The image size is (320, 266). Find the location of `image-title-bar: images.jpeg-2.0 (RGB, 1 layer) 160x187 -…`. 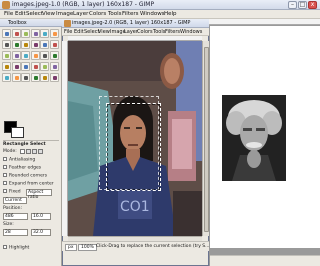

image-title-bar: images.jpeg-2.0 (RGB, 1 layer) 160x187 -… is located at coordinates (135, 23).